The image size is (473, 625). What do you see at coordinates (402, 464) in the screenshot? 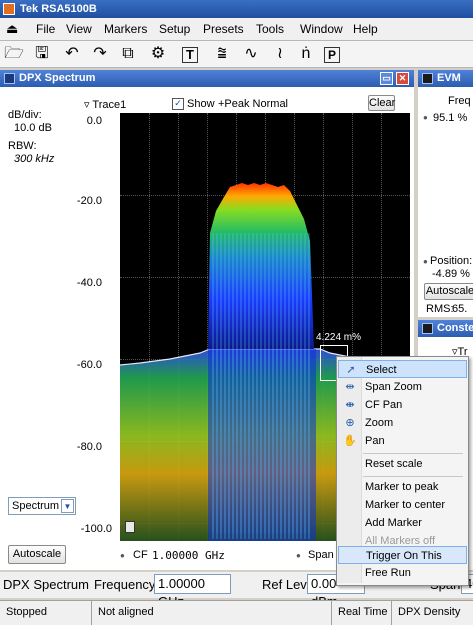
I see `context-menu-reset-scale: Reset scale` at bounding box center [402, 464].